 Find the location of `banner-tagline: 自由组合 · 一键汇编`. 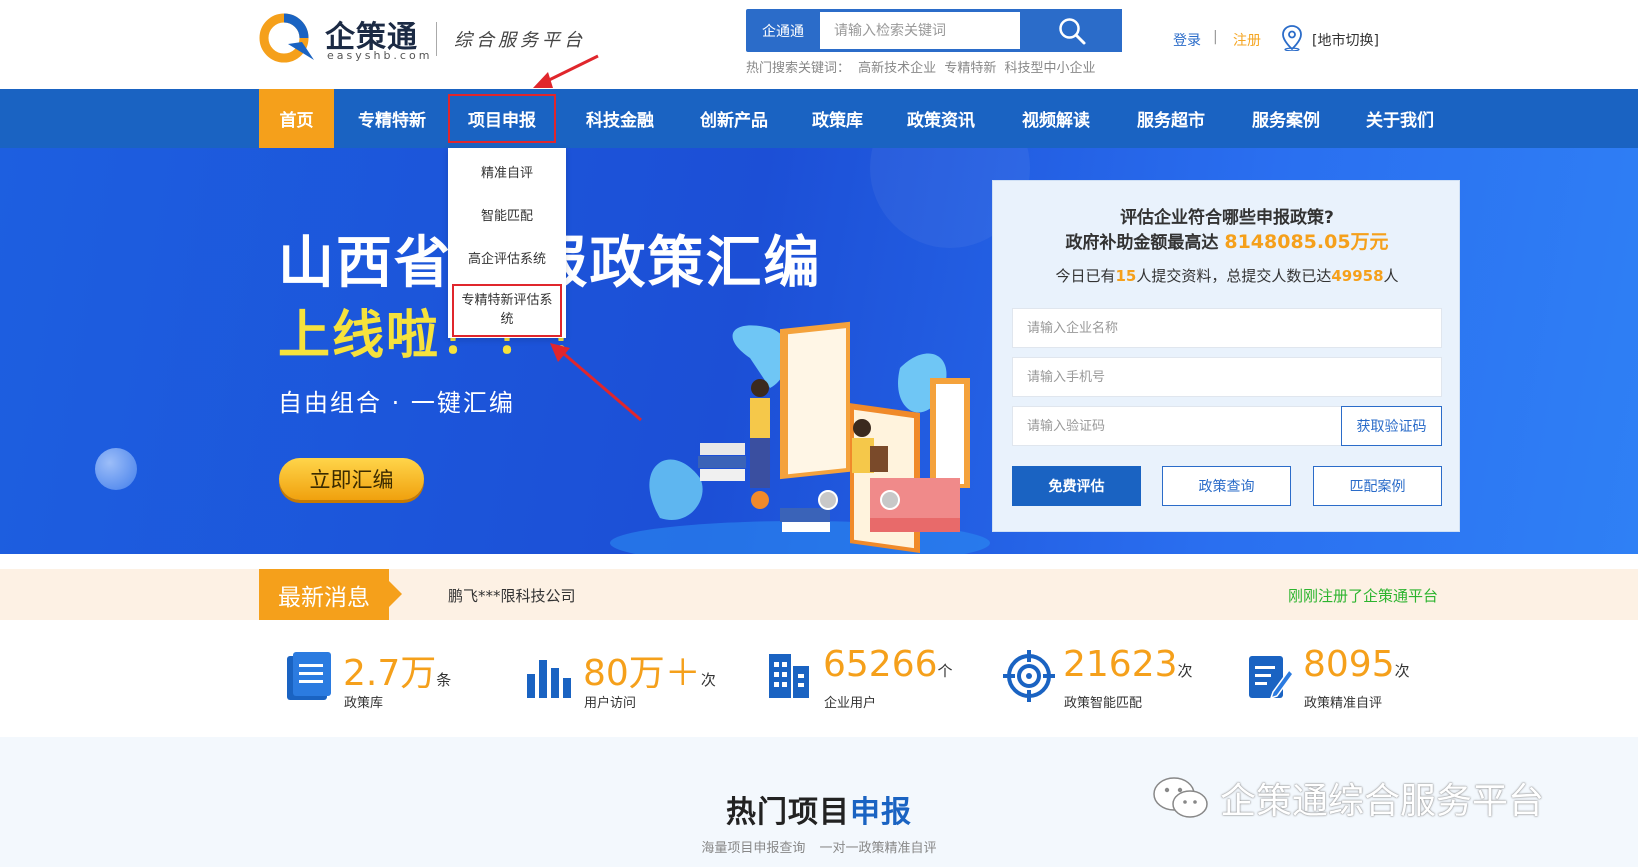

banner-tagline: 自由组合 · 一键汇编 is located at coordinates (396, 403).